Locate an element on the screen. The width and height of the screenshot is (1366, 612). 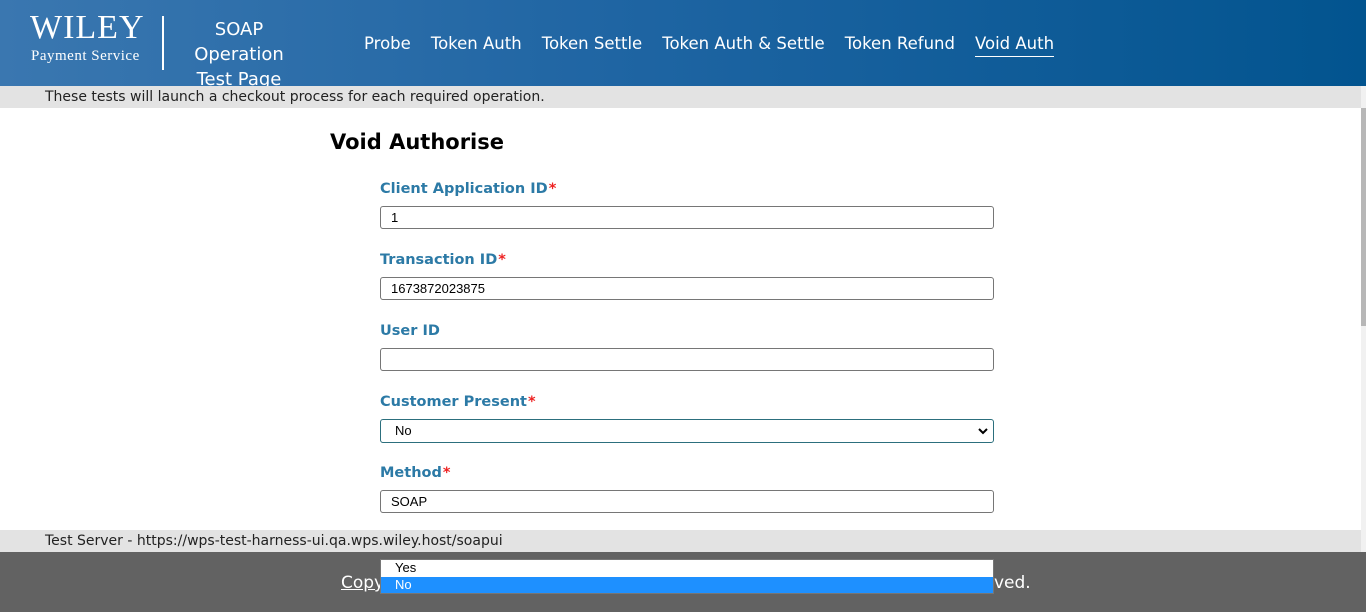
client-application-id-input is located at coordinates (687, 217).